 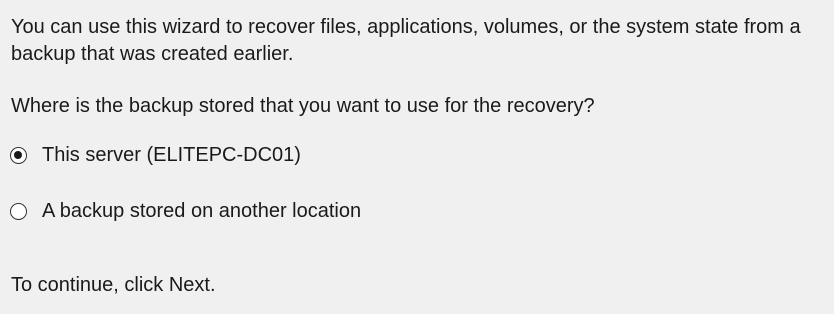 I want to click on option-this-server: This server (ELITEPC-DC01), so click(x=155, y=155).